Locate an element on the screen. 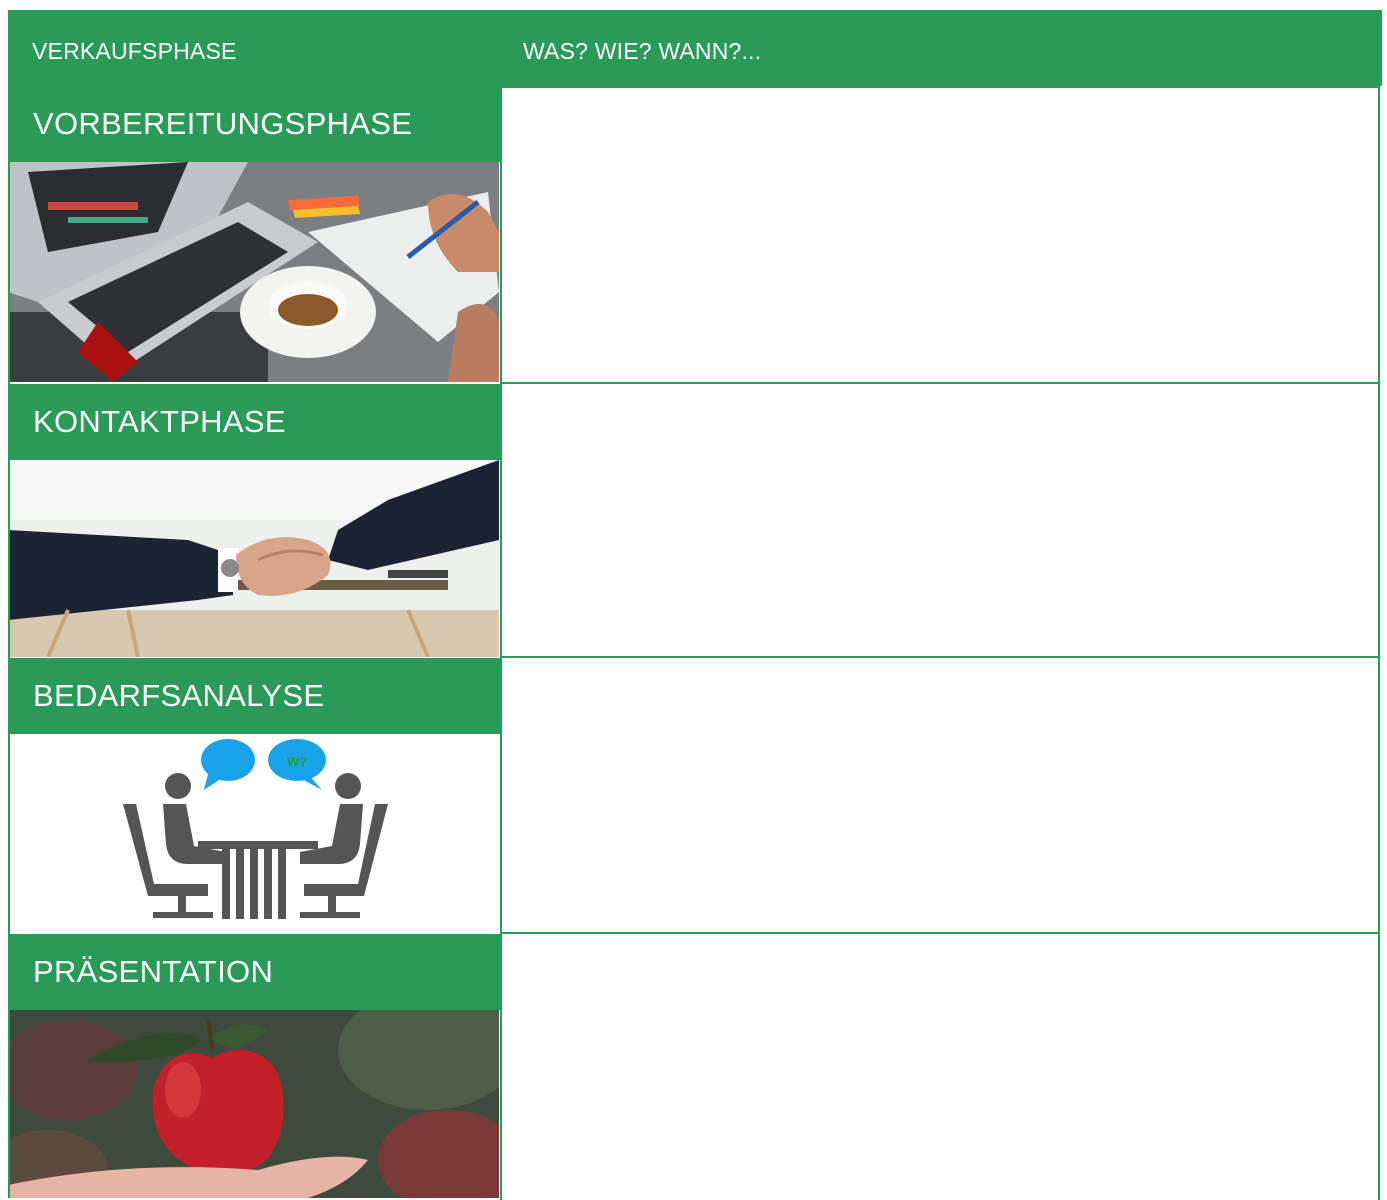  phase-title-preparation: VORBEREITUNGSPHASE is located at coordinates (254, 124).